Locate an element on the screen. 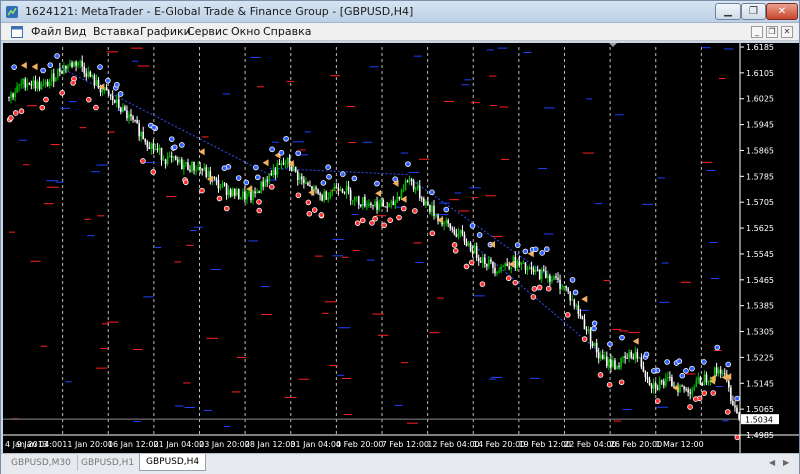 The width and height of the screenshot is (800, 474). chart-tab-bar: GBPUSD,M30 GBPUSD,H1 GBPUSD,H4 ◀ ▶ is located at coordinates (400, 463).